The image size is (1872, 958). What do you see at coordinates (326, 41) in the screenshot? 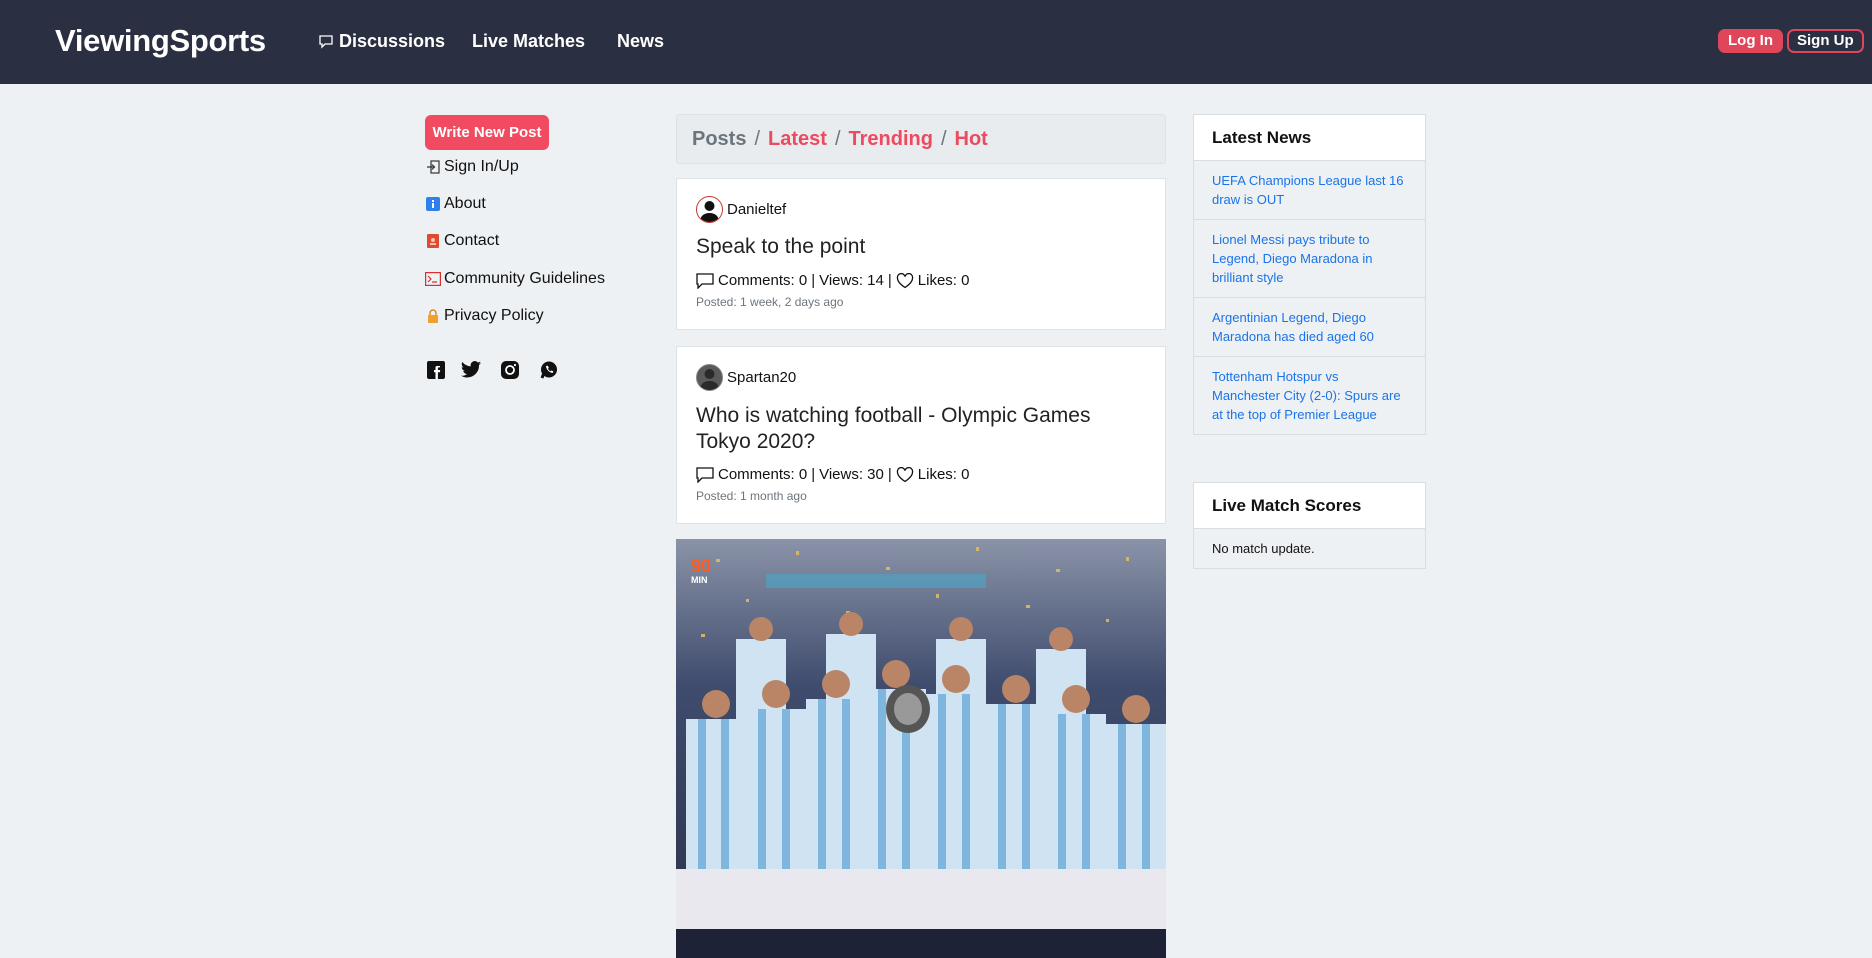
I see `chat-icon` at bounding box center [326, 41].